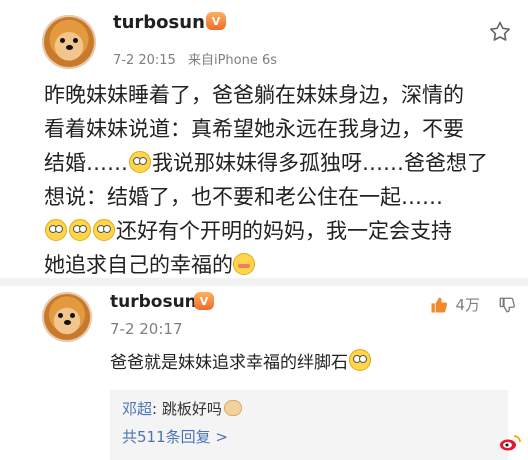 This screenshot has height=460, width=528. I want to click on post-line-5: 还好有个开明的妈妈，我一定会支持, so click(280, 231).